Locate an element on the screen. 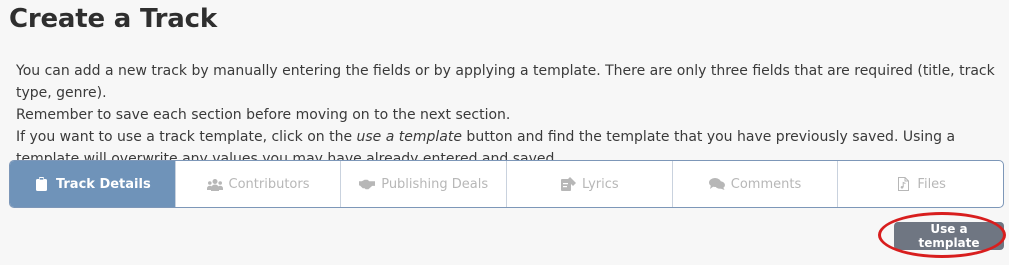  tab-label: Contributors is located at coordinates (269, 184).